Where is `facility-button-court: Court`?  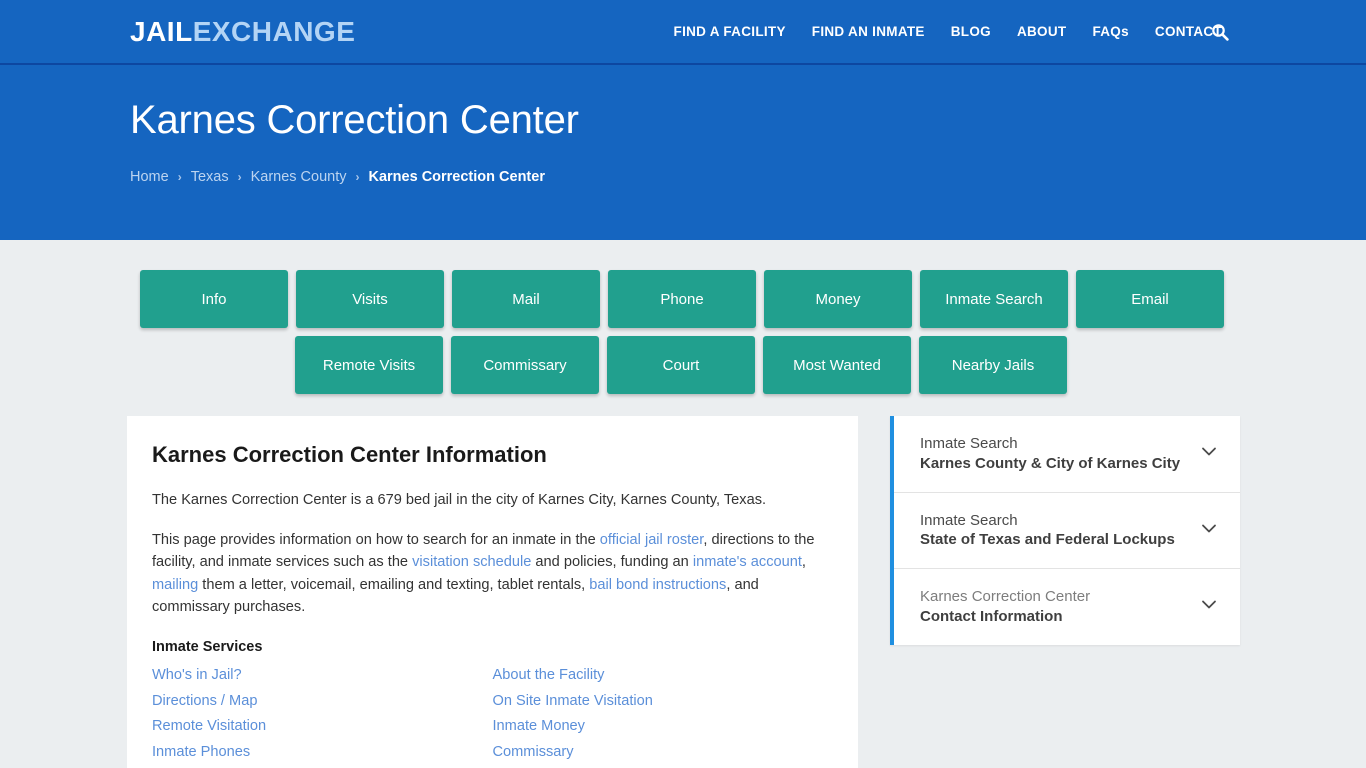 facility-button-court: Court is located at coordinates (681, 365).